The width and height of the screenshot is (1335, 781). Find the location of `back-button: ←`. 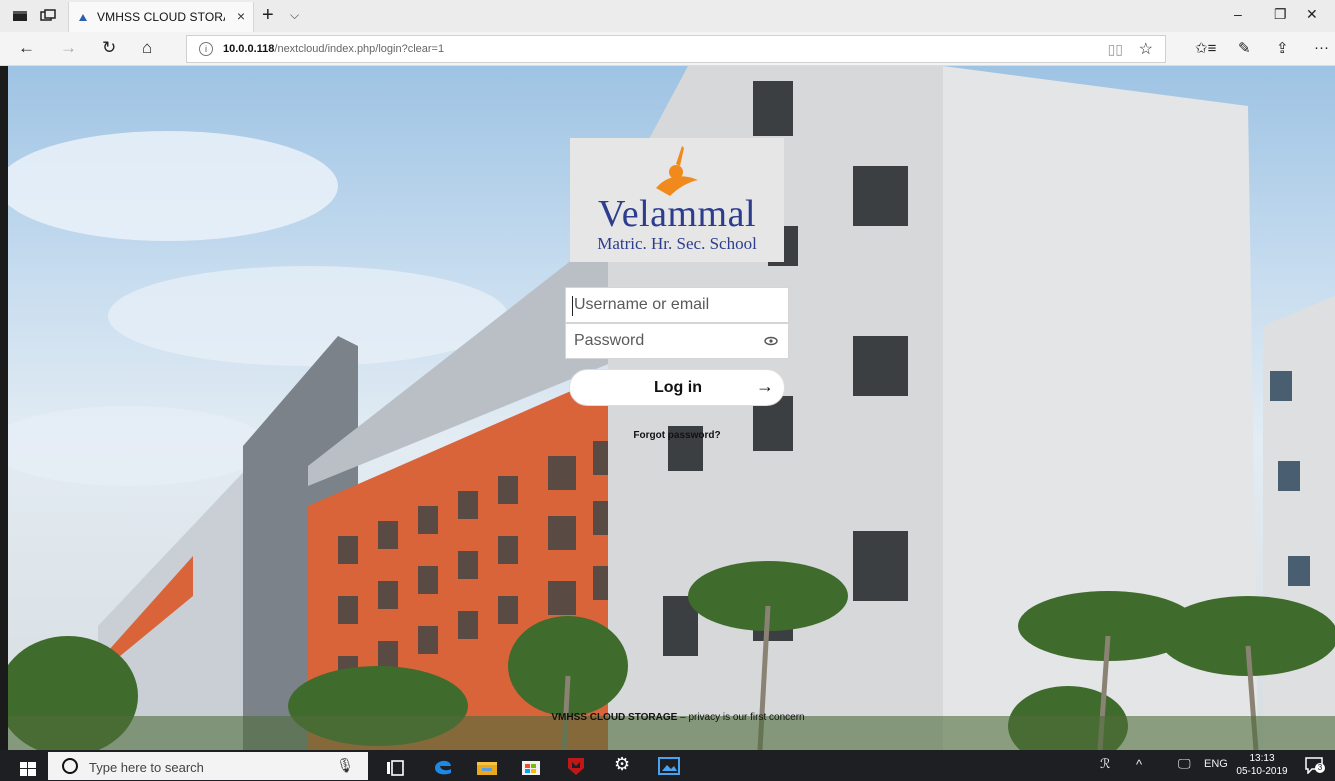

back-button: ← is located at coordinates (26, 48).